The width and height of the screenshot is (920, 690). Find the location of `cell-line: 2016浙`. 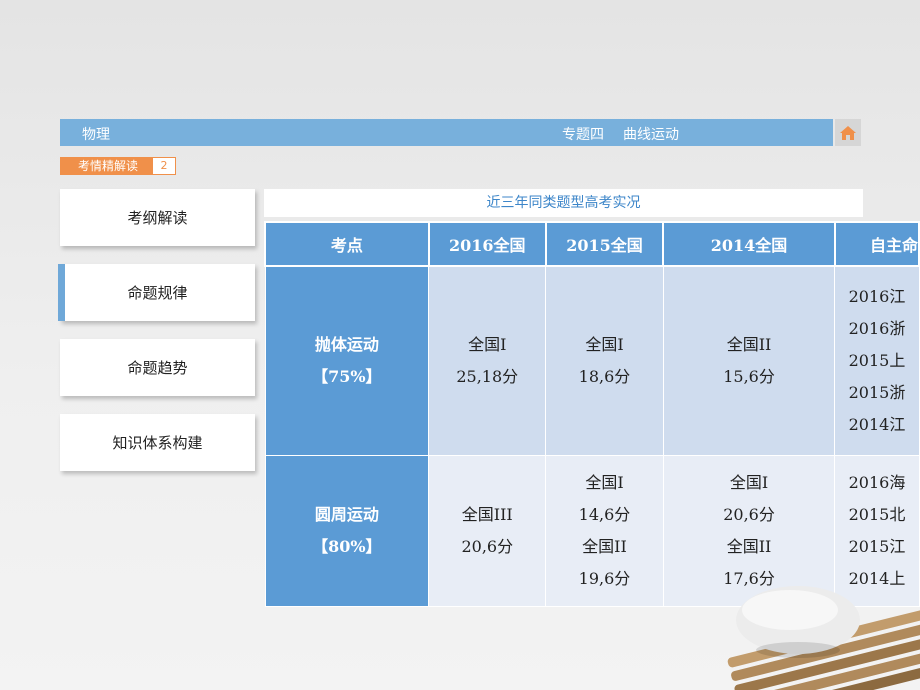

cell-line: 2016浙 is located at coordinates (877, 328).